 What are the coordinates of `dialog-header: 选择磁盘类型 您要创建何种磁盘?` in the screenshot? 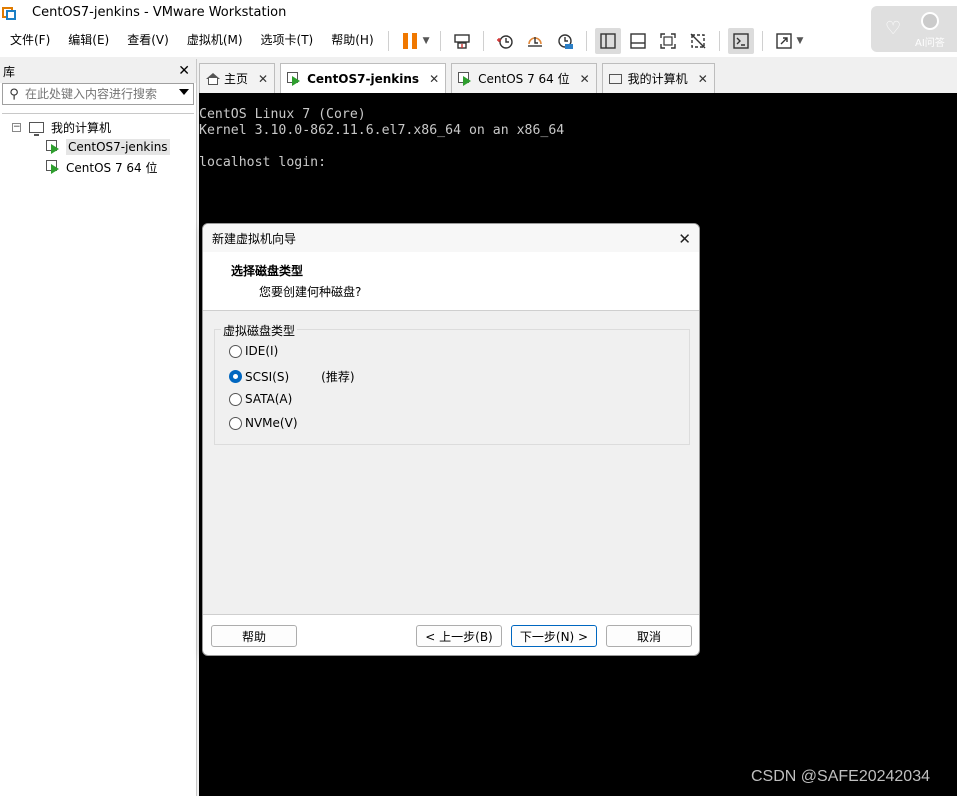 It's located at (451, 281).